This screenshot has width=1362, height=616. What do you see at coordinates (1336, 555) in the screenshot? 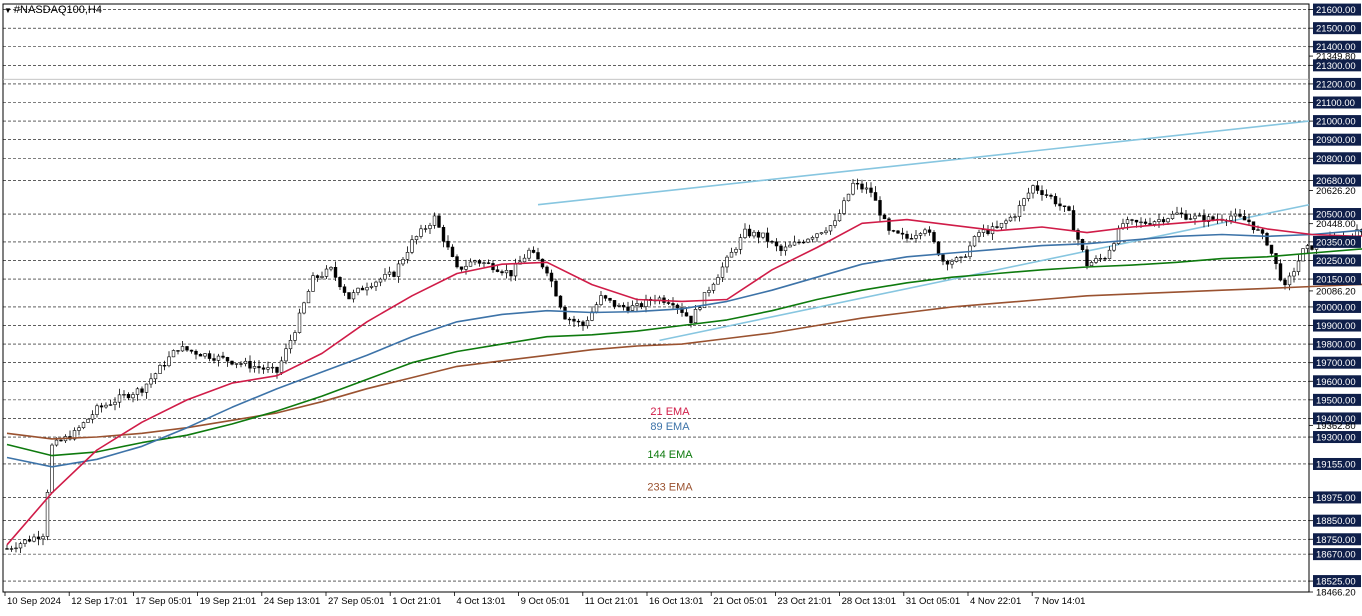
I see `y-tick-label: 18670.00` at bounding box center [1336, 555].